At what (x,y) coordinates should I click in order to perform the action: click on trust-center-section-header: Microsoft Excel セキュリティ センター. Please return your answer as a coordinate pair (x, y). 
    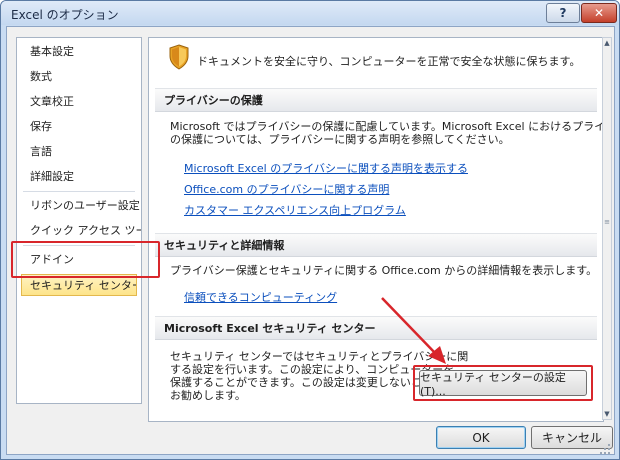
    Looking at the image, I should click on (376, 328).